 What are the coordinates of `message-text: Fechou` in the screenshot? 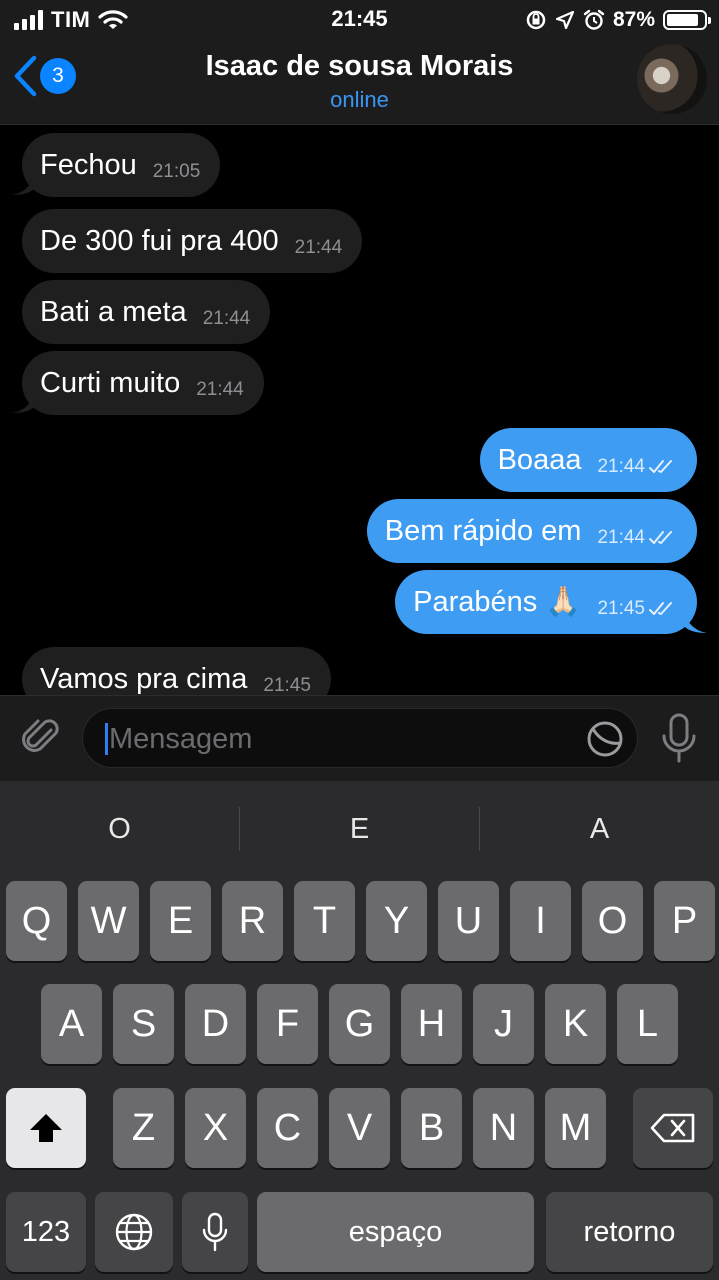 It's located at (88, 164).